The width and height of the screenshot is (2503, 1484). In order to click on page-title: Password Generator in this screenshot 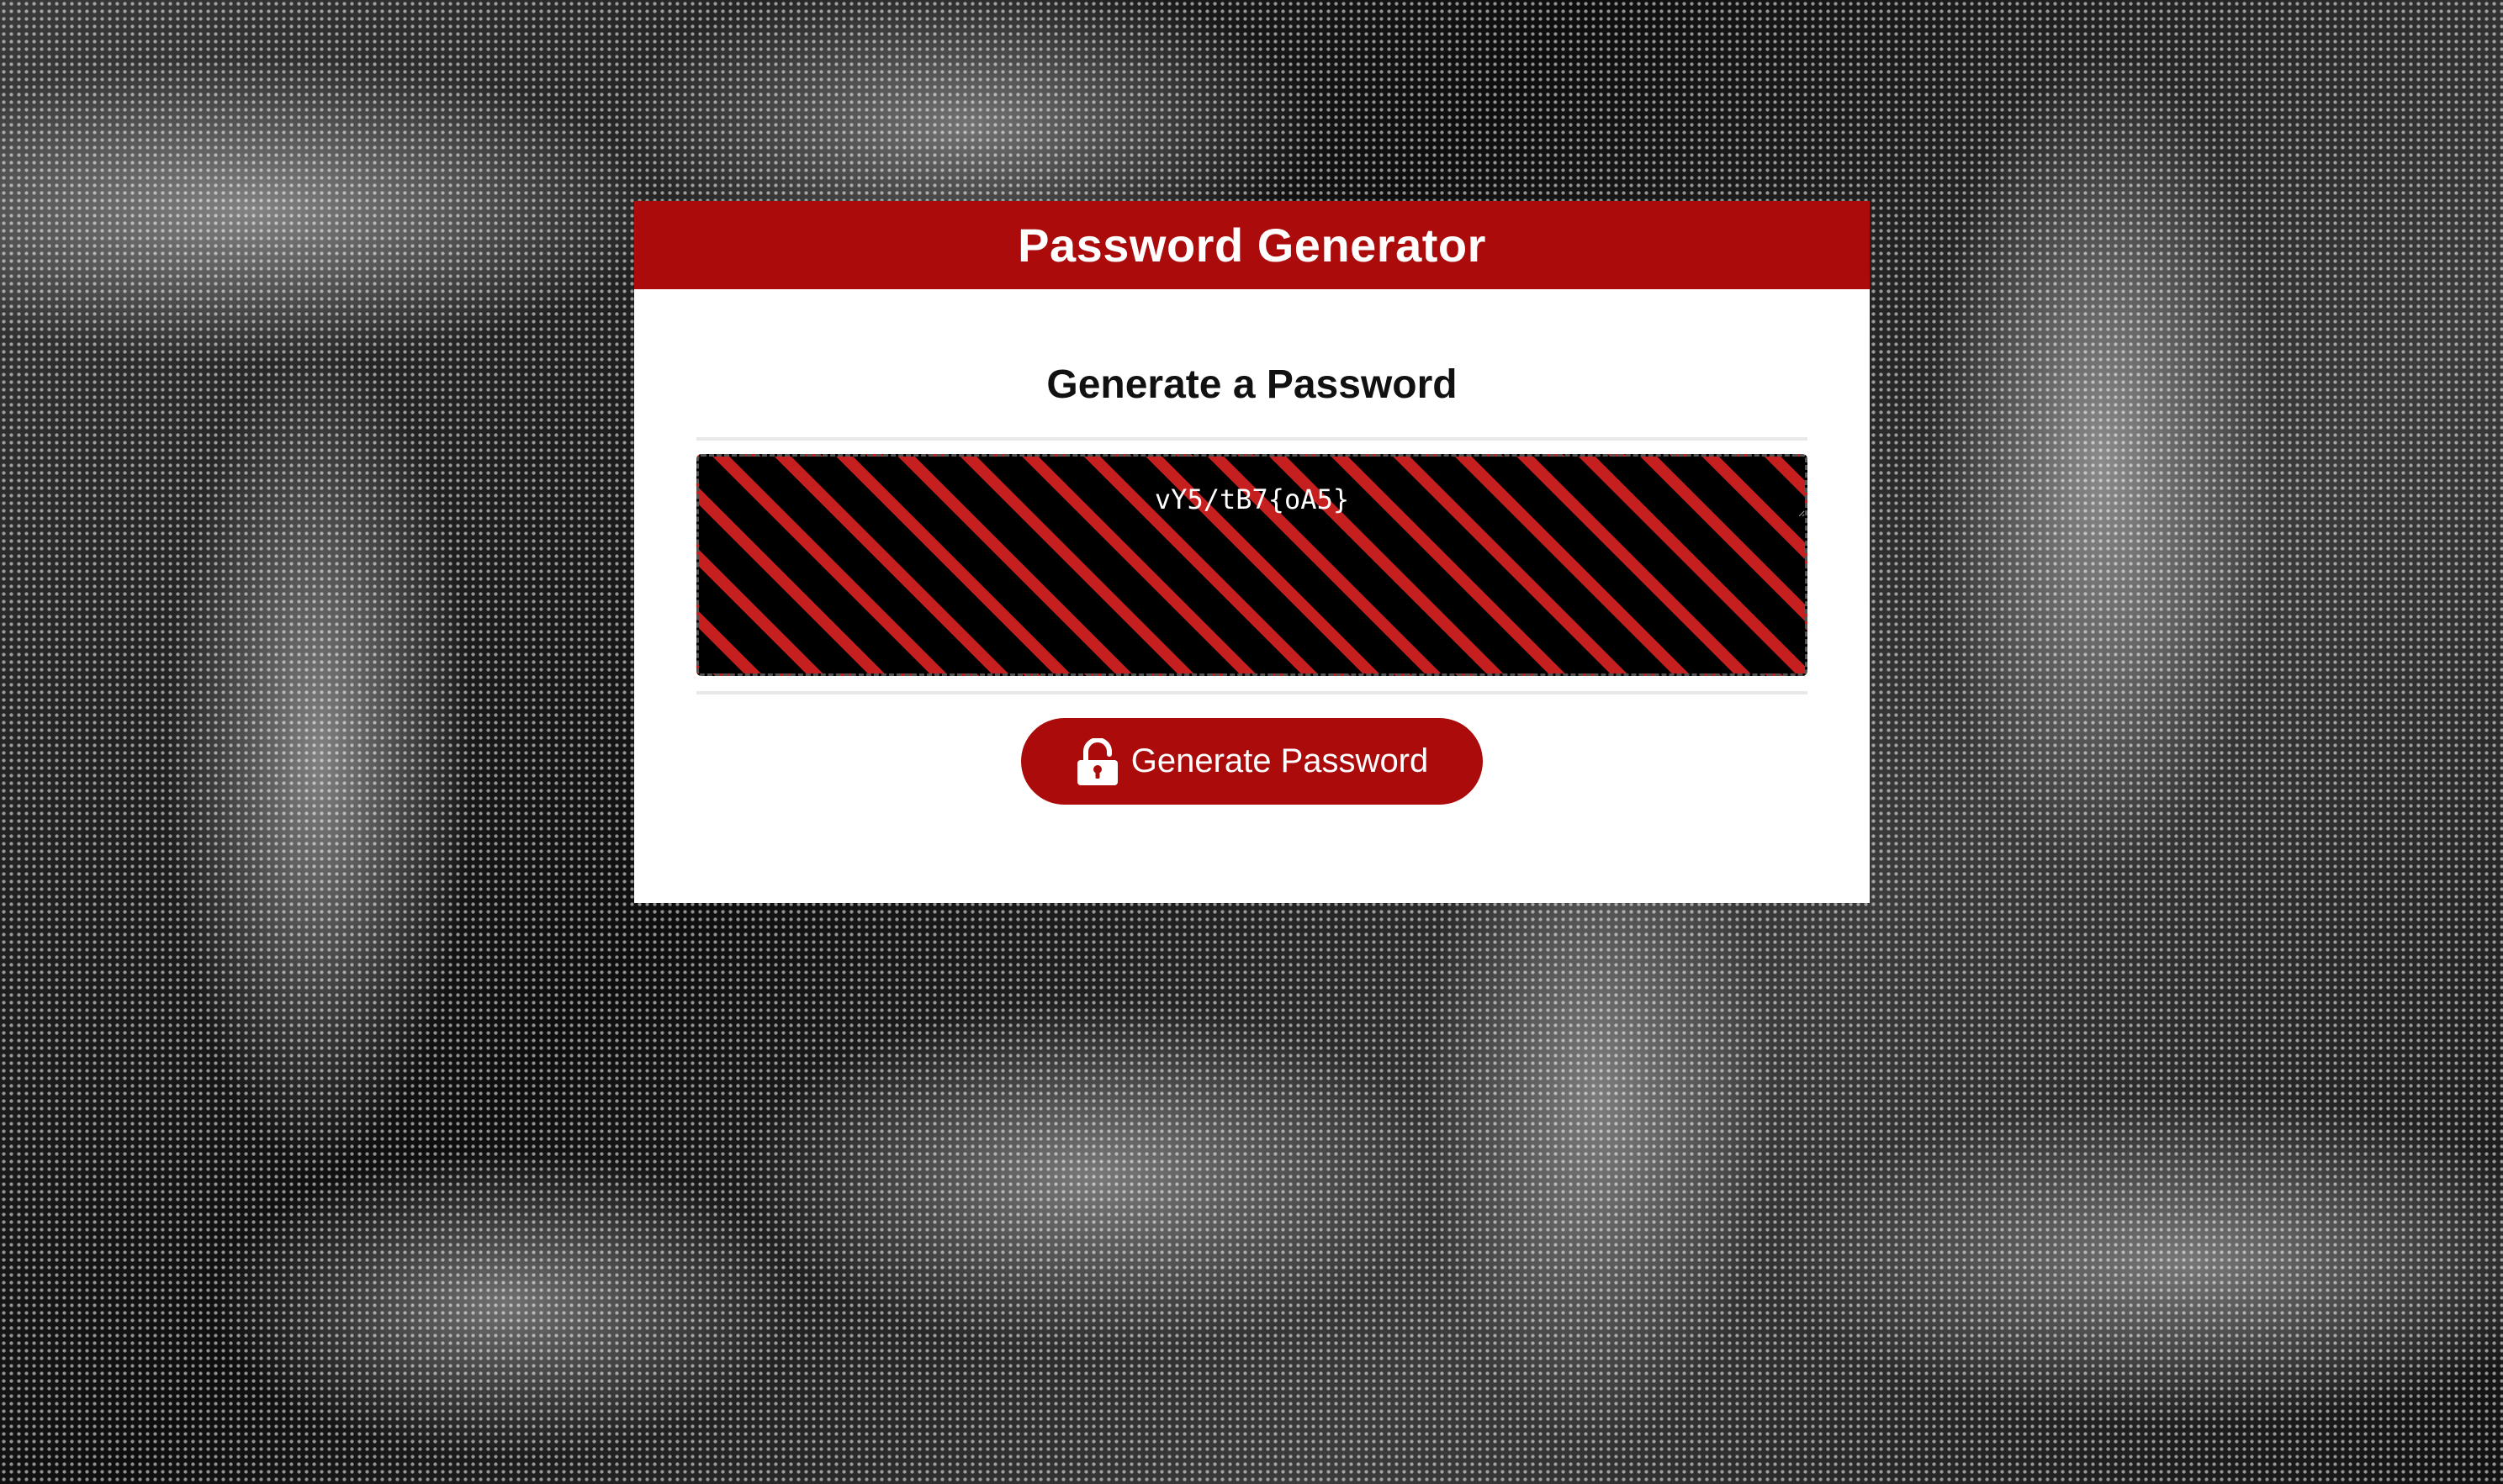, I will do `click(1252, 246)`.